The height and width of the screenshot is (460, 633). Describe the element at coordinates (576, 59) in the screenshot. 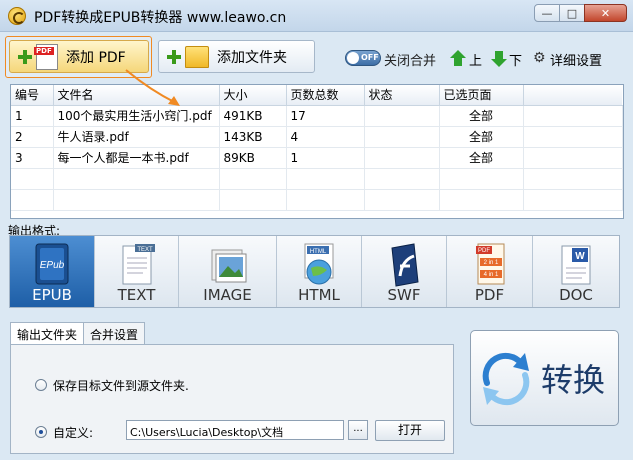

I see `detailed-settings-button: 详细设置` at that location.